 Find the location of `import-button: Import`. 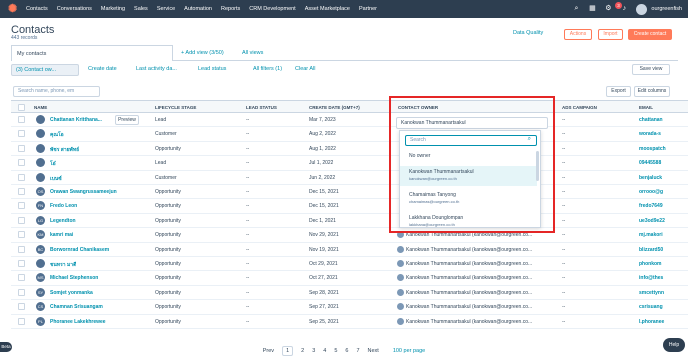

import-button: Import is located at coordinates (610, 34).